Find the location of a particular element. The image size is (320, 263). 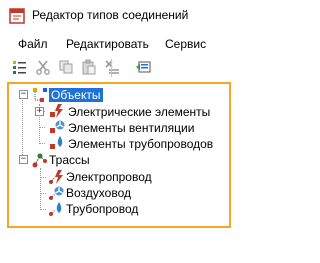

tree-node-electrical-wire: Электропровод is located at coordinates (128, 177).